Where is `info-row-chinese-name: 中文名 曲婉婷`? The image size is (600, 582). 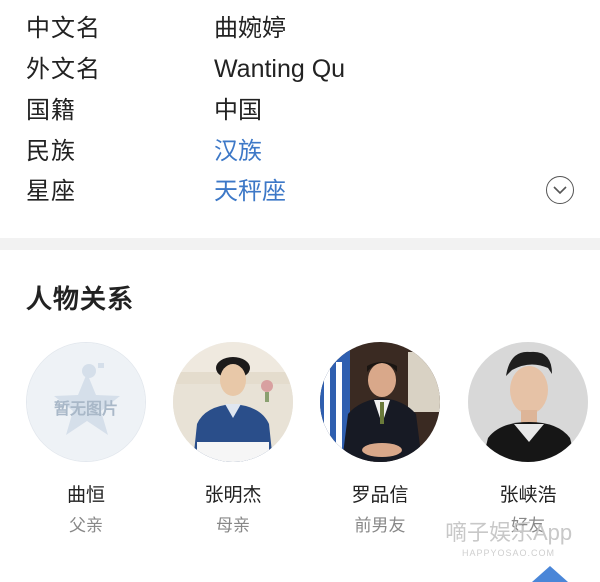
info-row-chinese-name: 中文名 曲婉婷 is located at coordinates (300, 28).